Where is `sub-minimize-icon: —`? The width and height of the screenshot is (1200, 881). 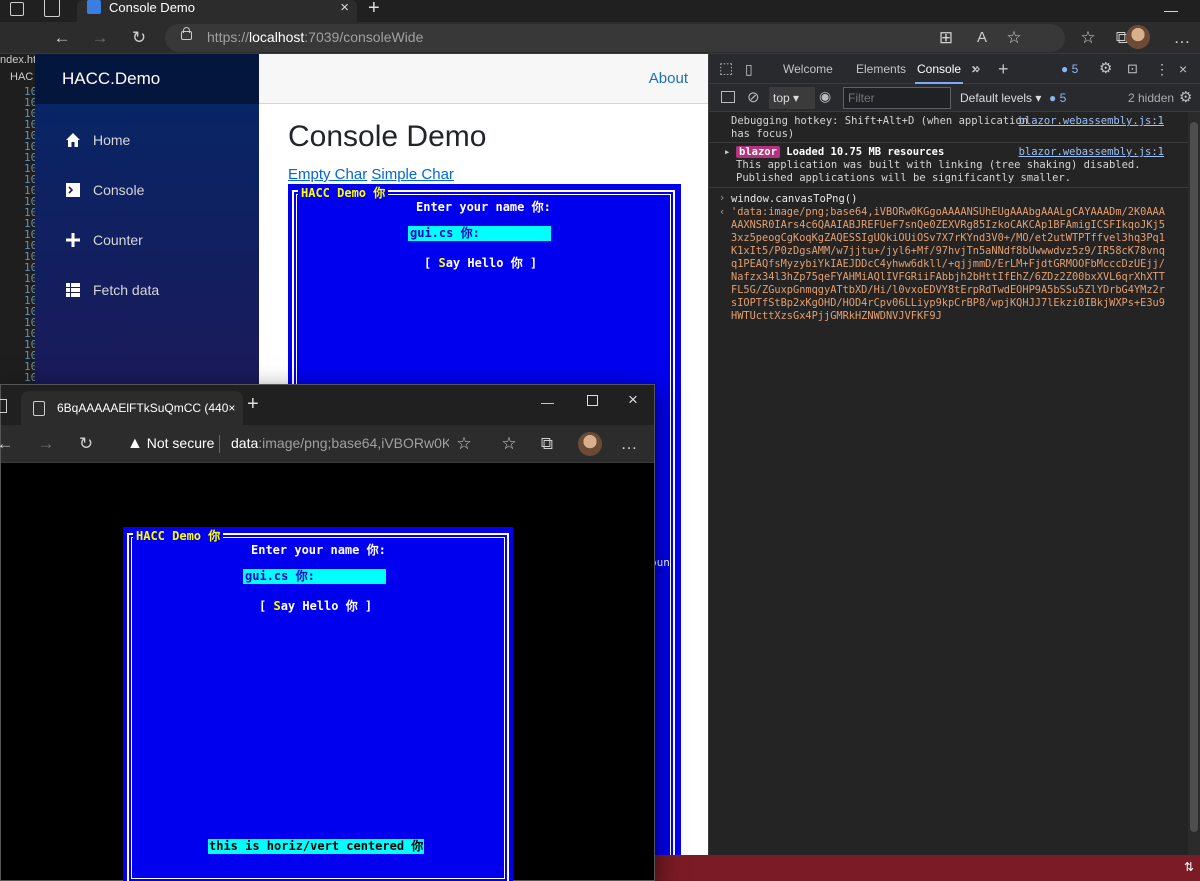
sub-minimize-icon: — is located at coordinates (547, 402).